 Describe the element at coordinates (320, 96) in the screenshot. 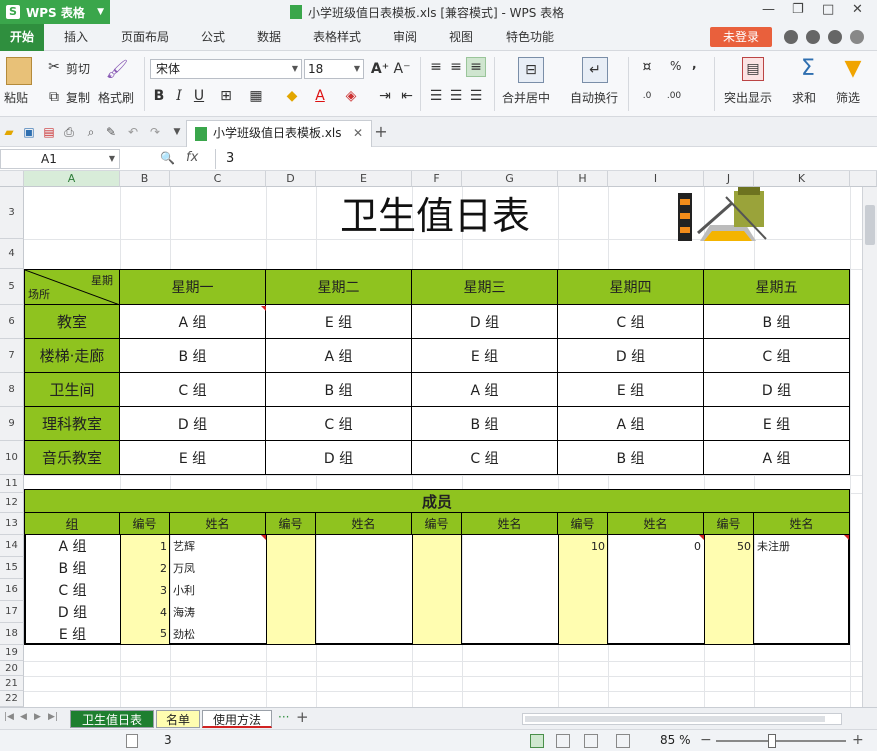

I see `font-color-icon: A` at that location.